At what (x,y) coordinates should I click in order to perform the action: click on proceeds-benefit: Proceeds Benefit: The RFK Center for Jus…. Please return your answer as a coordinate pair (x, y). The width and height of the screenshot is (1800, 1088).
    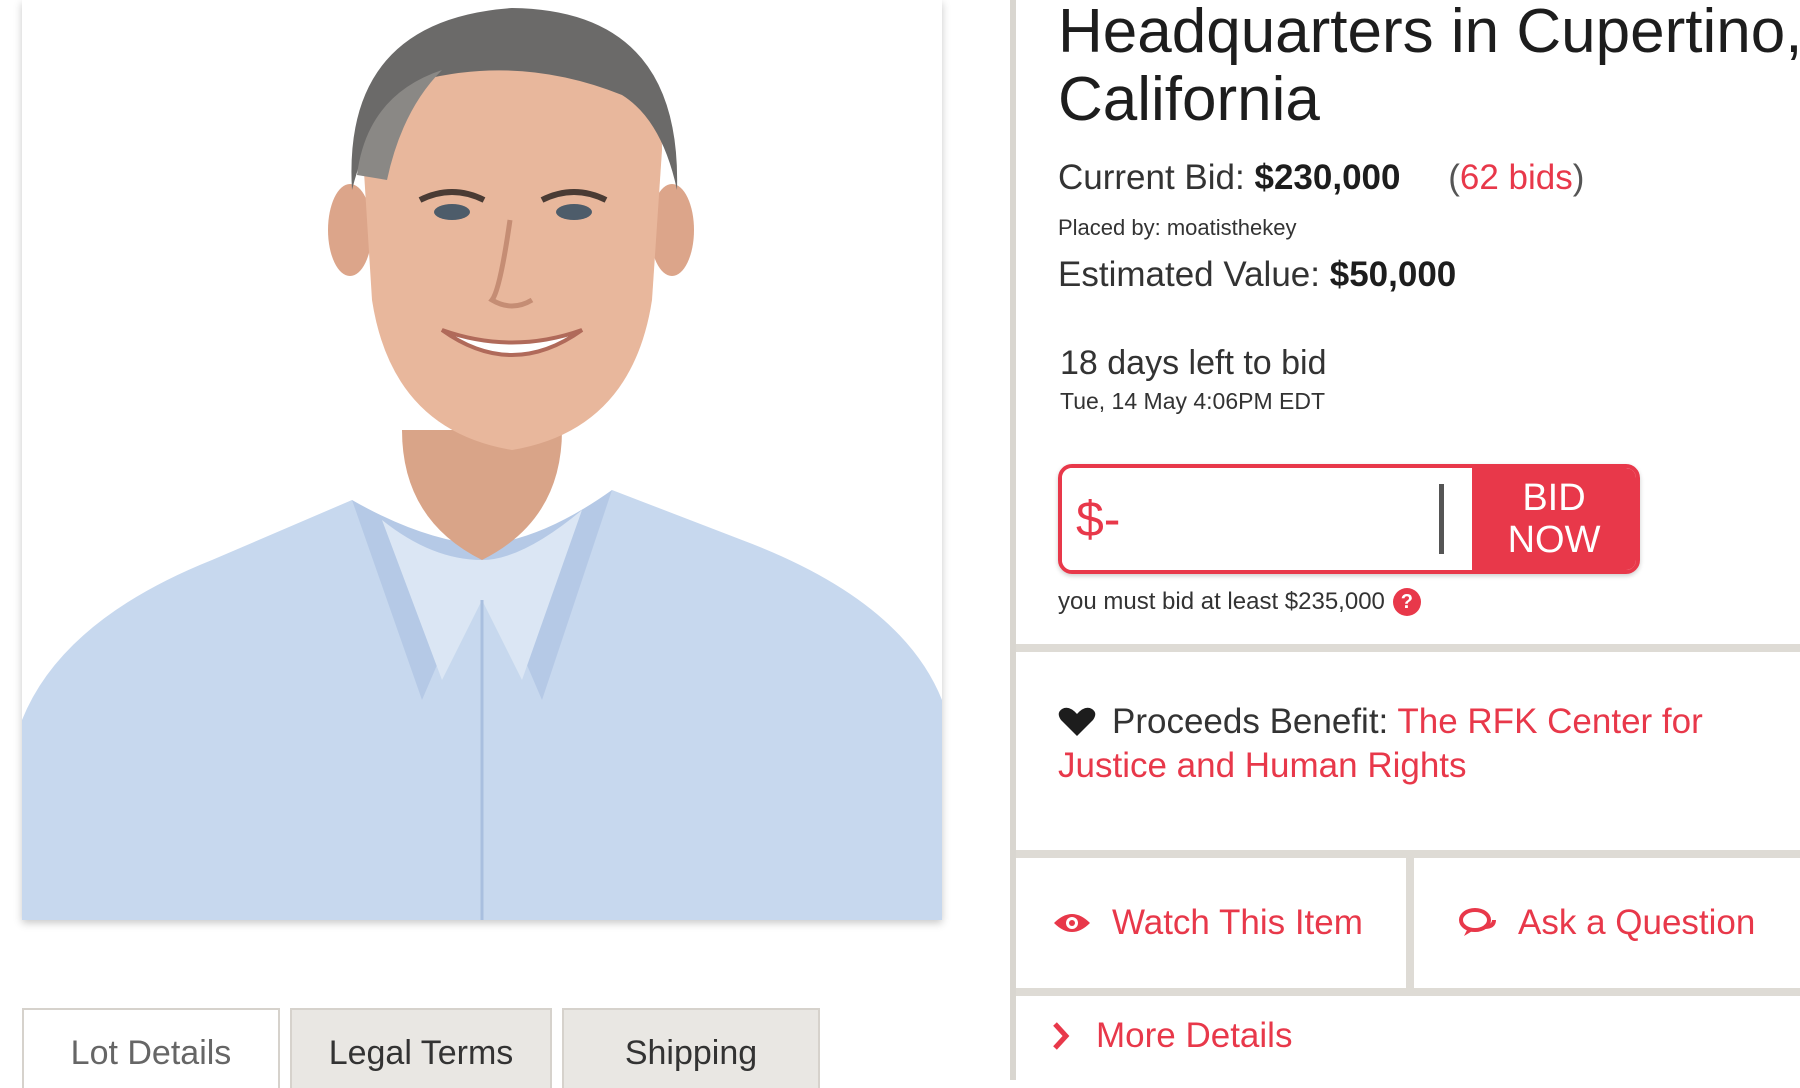
    Looking at the image, I should click on (1408, 744).